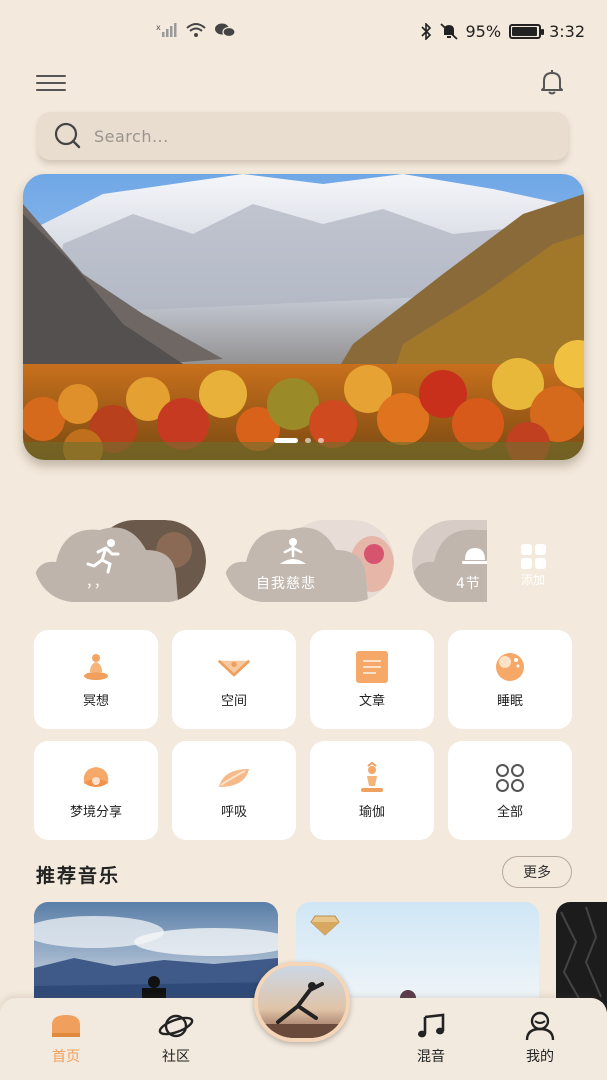 This screenshot has width=607, height=1080. What do you see at coordinates (483, 31) in the screenshot?
I see `battery-percent: 95%` at bounding box center [483, 31].